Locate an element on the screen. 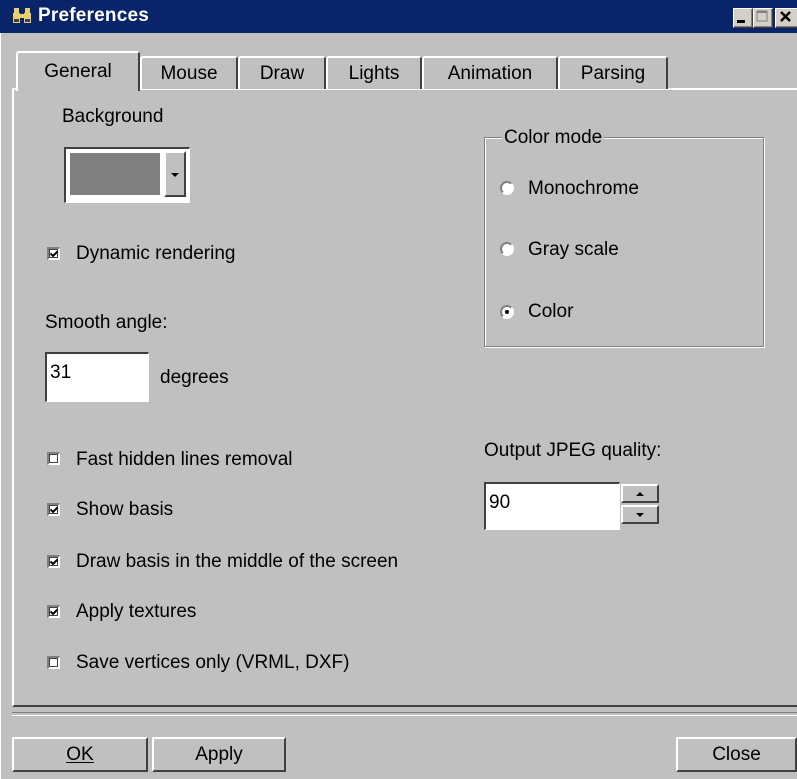  dynamic-rendering-checkbox is located at coordinates (53, 253).